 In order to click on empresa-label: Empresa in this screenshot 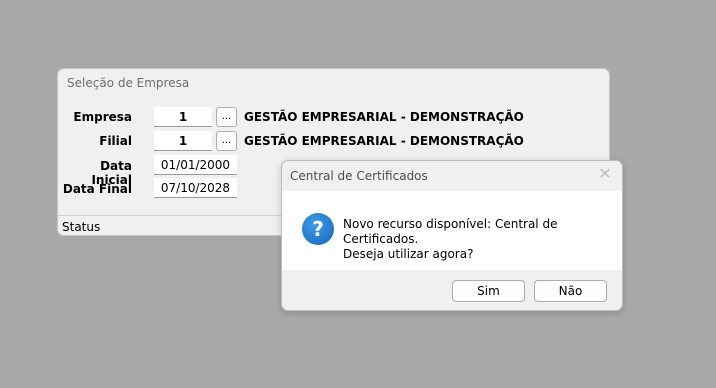, I will do `click(102, 117)`.